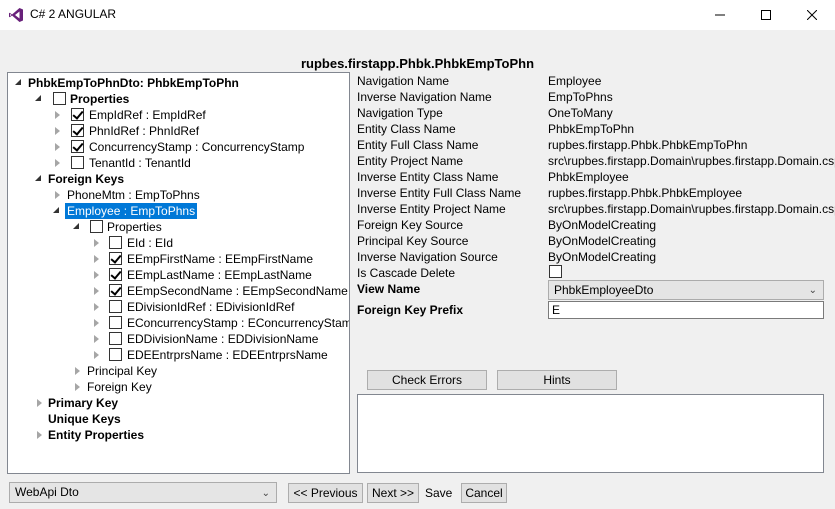  What do you see at coordinates (686, 290) in the screenshot?
I see `view-name-select: PhbkEmployeeDto ⌄` at bounding box center [686, 290].